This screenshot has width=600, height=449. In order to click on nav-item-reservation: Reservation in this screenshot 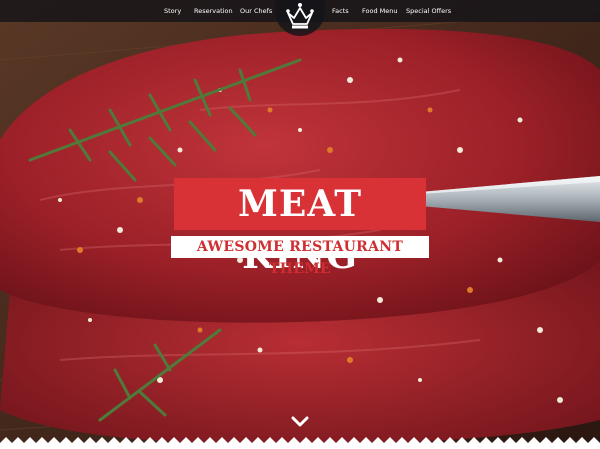, I will do `click(213, 11)`.